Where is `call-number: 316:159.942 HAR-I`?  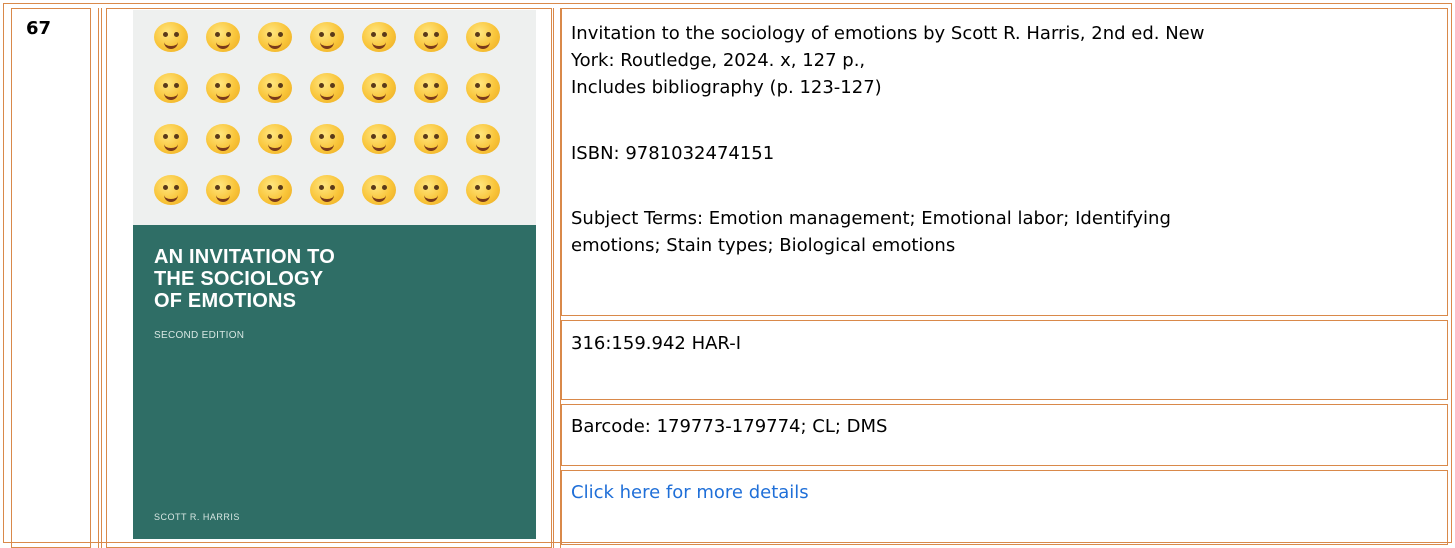 call-number: 316:159.942 HAR-I is located at coordinates (656, 343).